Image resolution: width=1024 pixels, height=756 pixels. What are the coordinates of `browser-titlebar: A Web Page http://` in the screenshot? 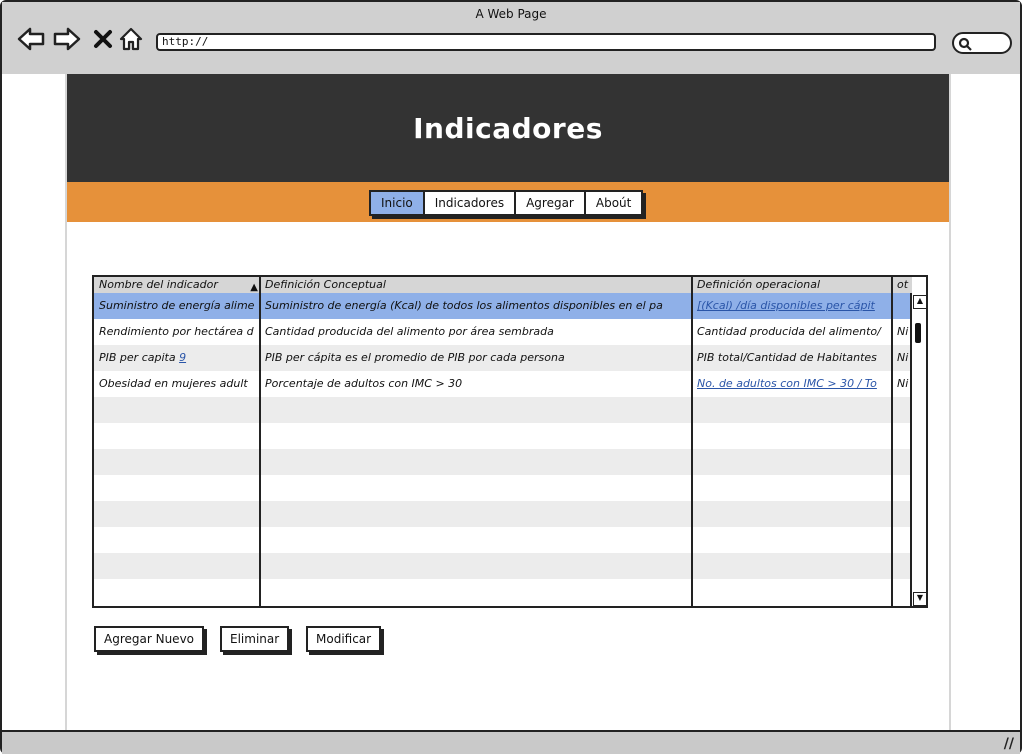 It's located at (511, 39).